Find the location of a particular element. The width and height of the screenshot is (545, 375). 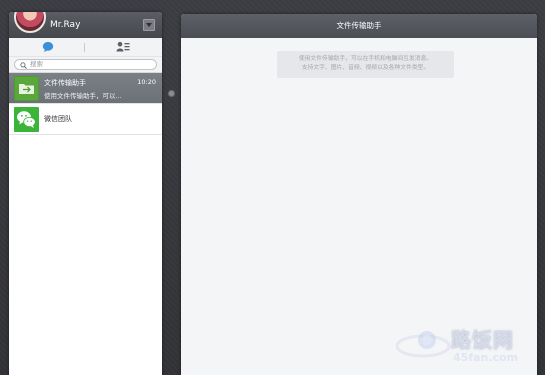

search-input: 搜索 is located at coordinates (85, 64).